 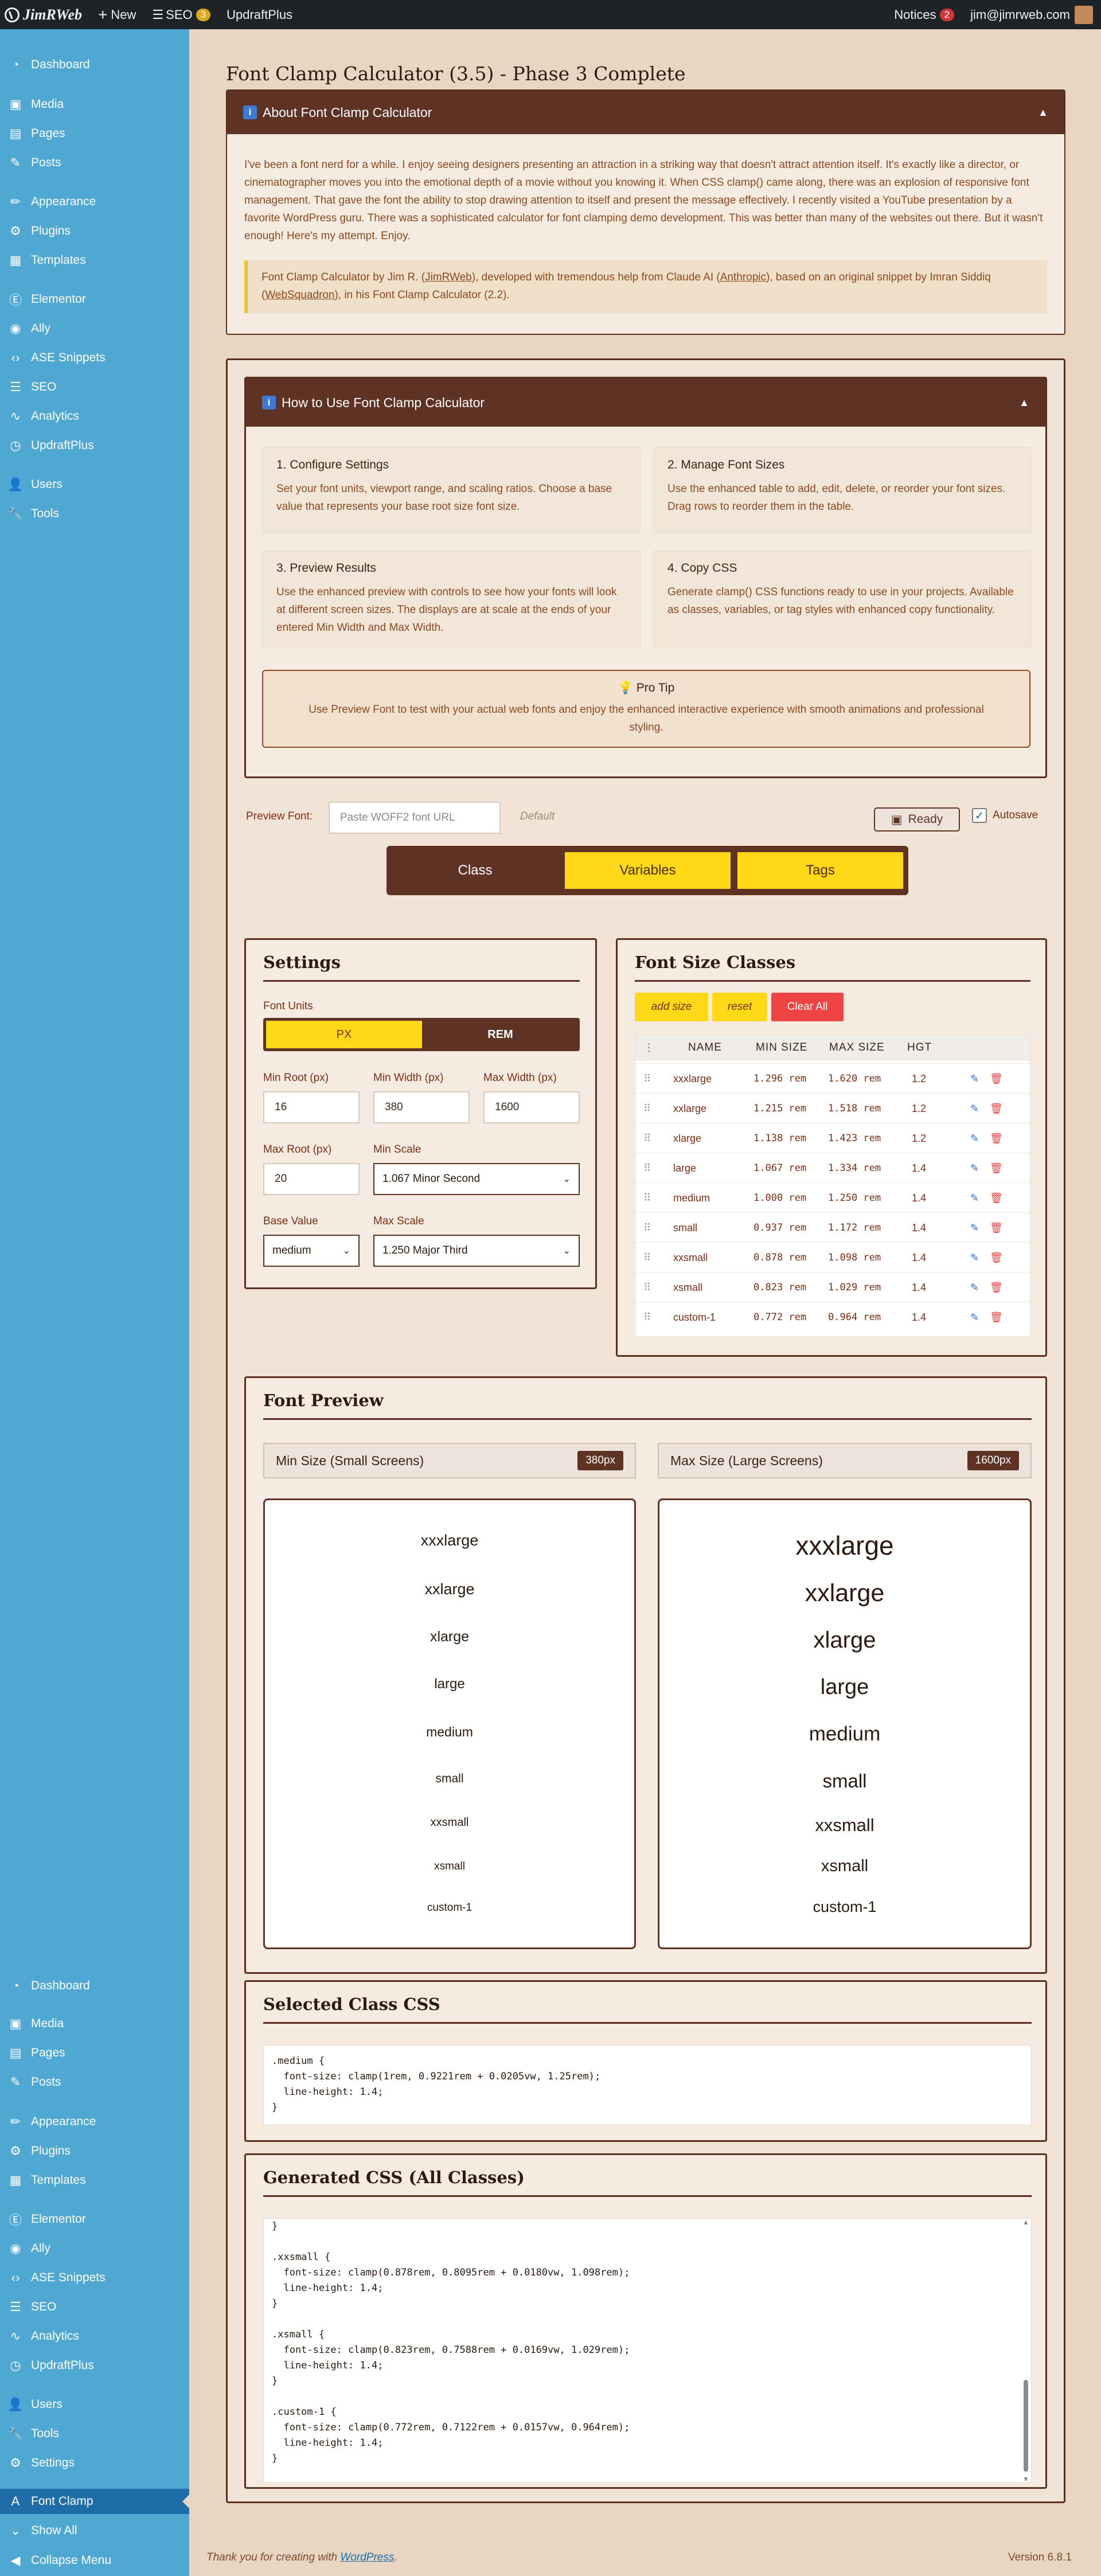 I want to click on table-row: ⠿ small 0.937 rem 1.172 rem 1.4 ✎ 🗑, so click(x=832, y=1227).